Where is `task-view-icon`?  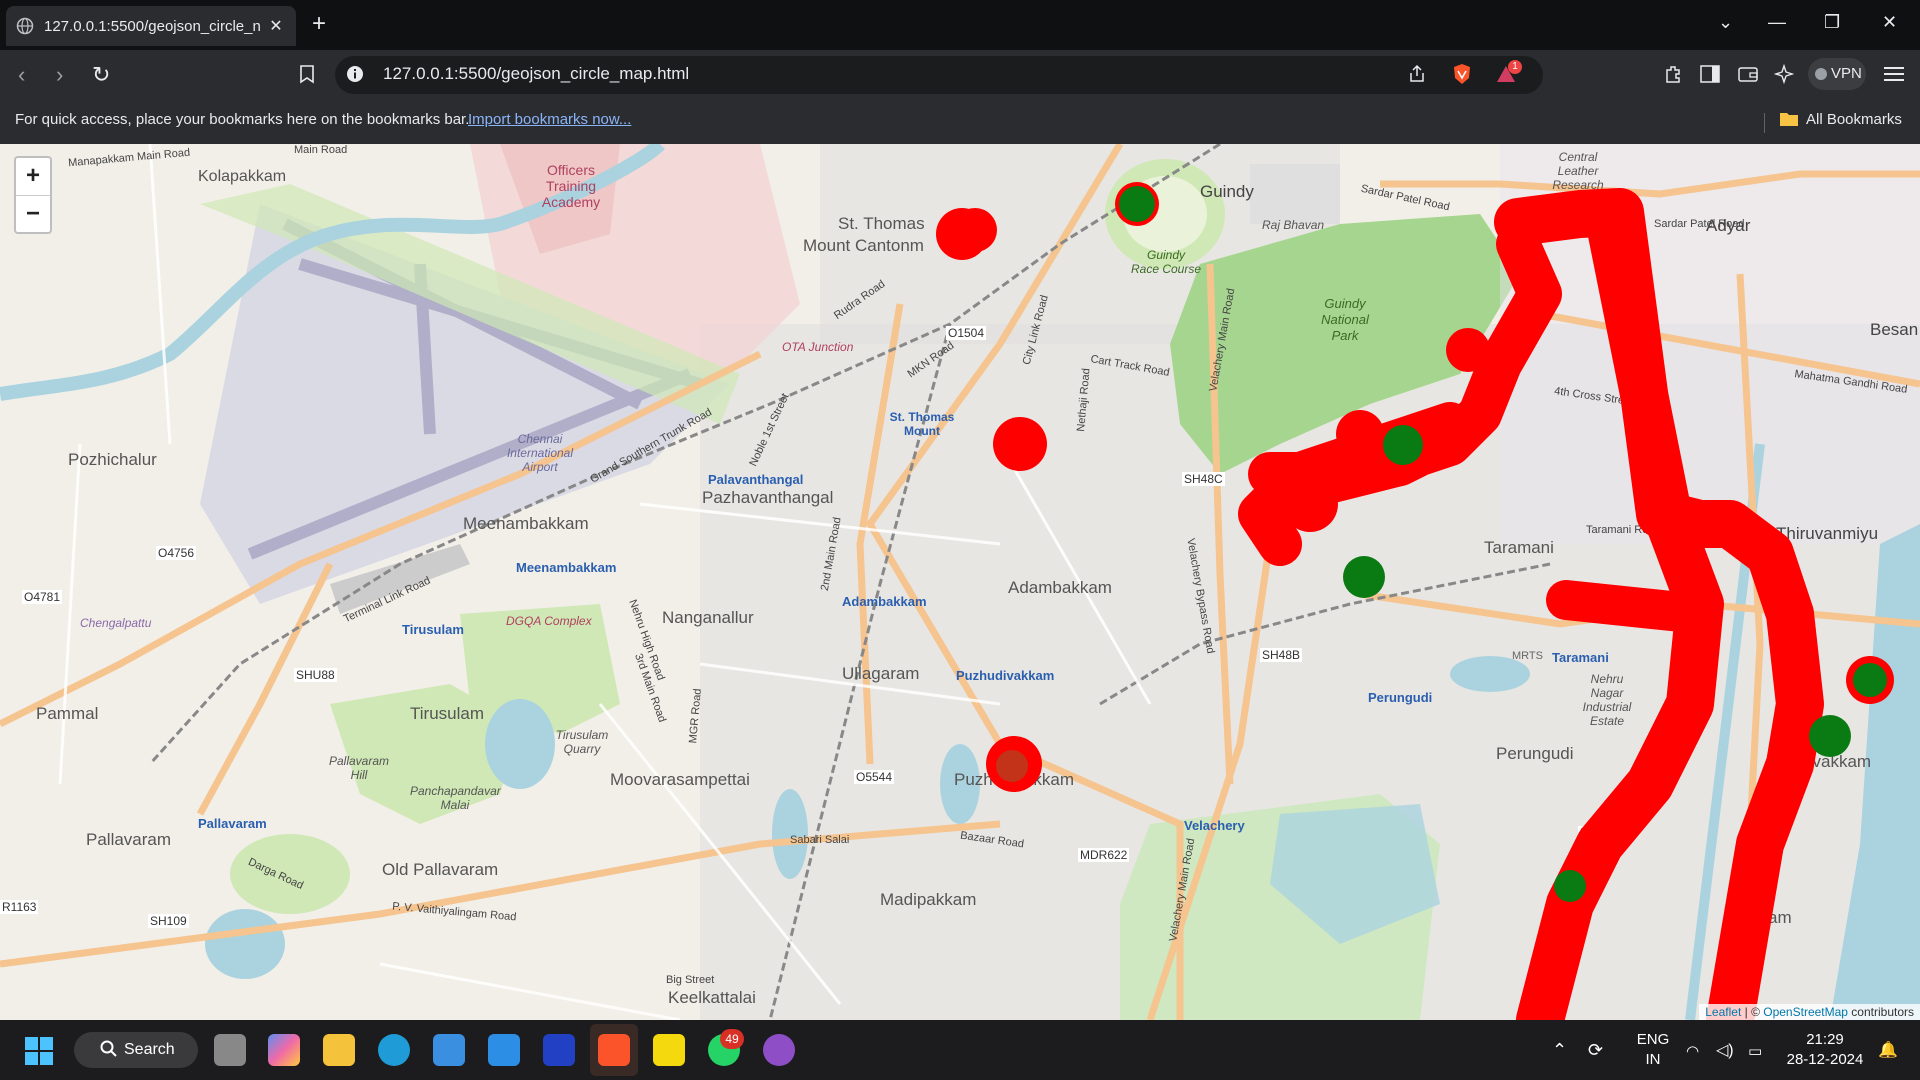
task-view-icon is located at coordinates (230, 1050).